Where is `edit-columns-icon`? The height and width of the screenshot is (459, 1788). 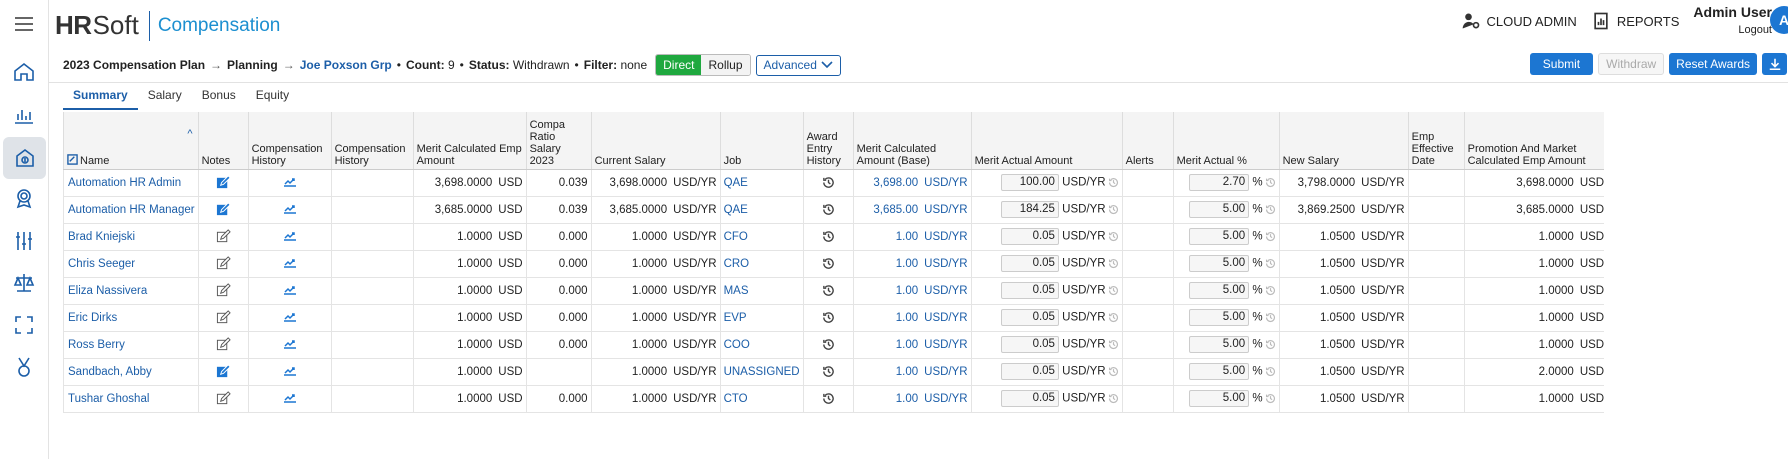
edit-columns-icon is located at coordinates (73, 160).